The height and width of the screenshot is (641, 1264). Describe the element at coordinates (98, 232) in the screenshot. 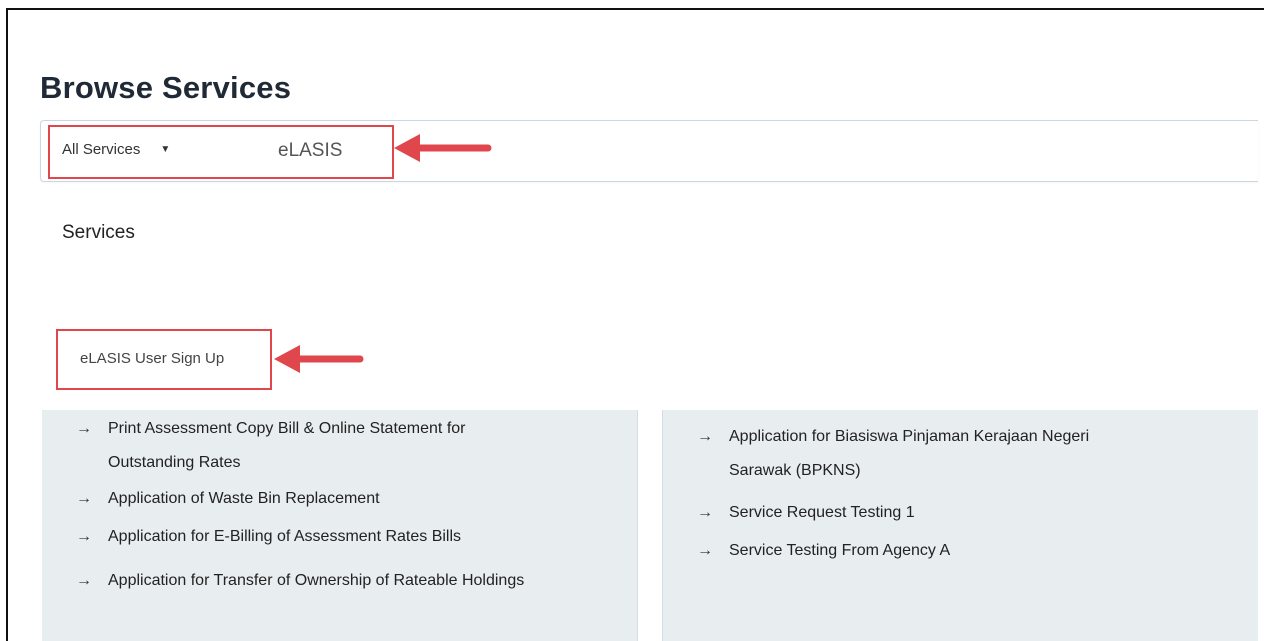

I see `results-heading: Services` at that location.